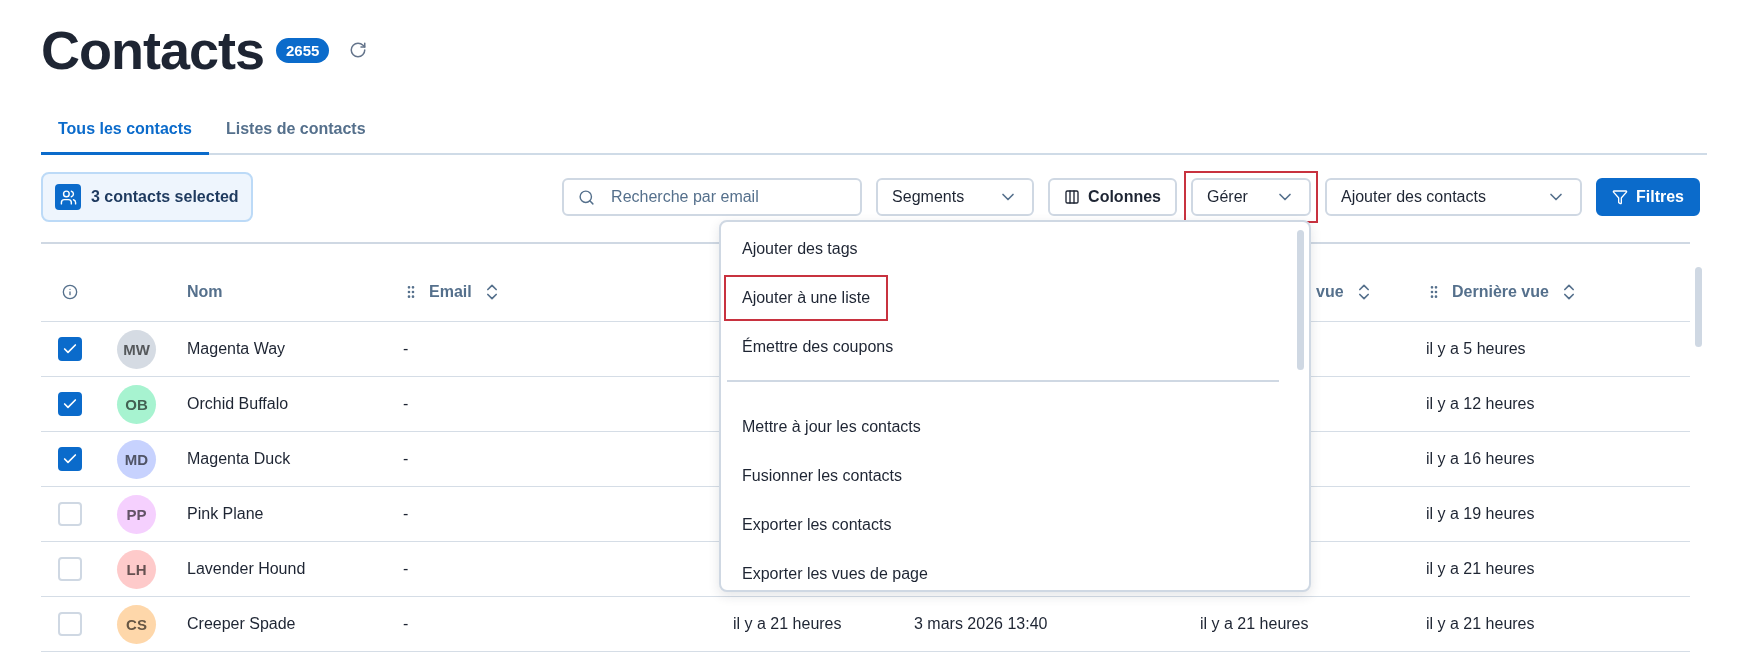 This screenshot has width=1743, height=666. Describe the element at coordinates (136, 404) in the screenshot. I see `avatar: OB` at that location.